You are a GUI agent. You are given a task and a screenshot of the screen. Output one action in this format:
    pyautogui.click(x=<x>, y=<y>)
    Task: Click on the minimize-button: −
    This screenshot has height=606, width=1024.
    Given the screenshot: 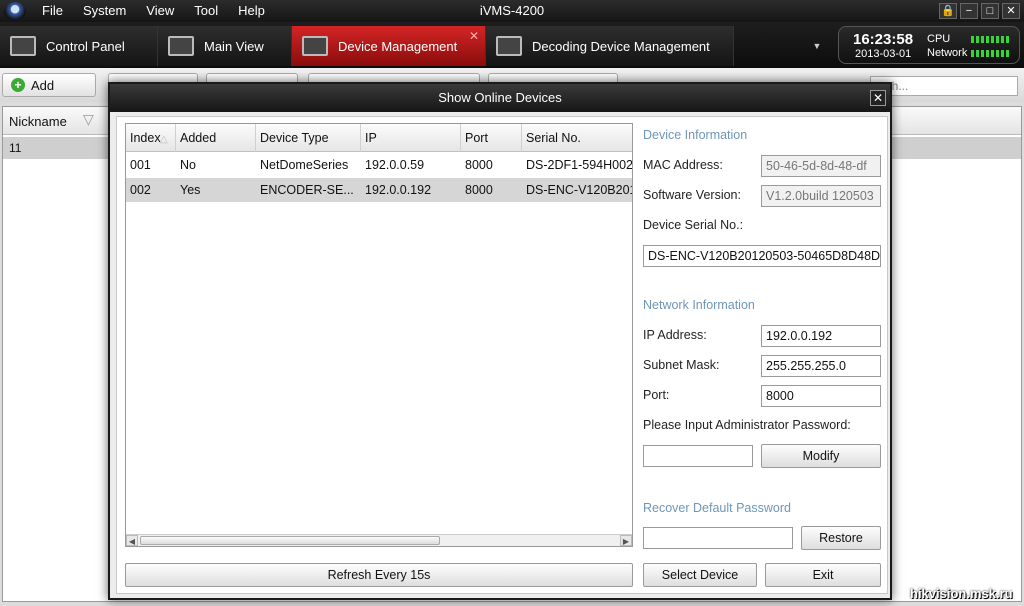 What is the action you would take?
    pyautogui.click(x=969, y=11)
    